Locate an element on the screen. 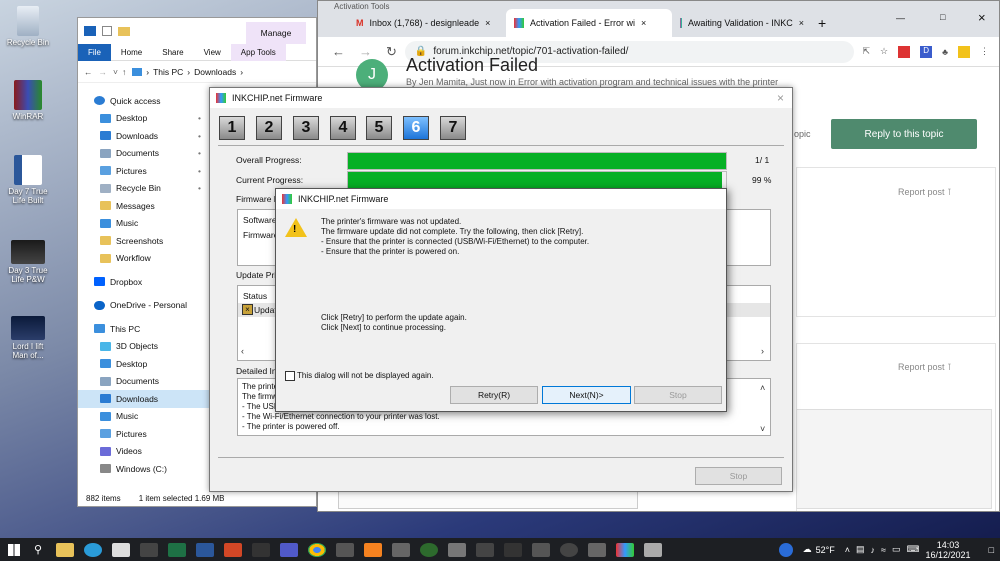  menu-dots-icon: ⋮ is located at coordinates (984, 51).